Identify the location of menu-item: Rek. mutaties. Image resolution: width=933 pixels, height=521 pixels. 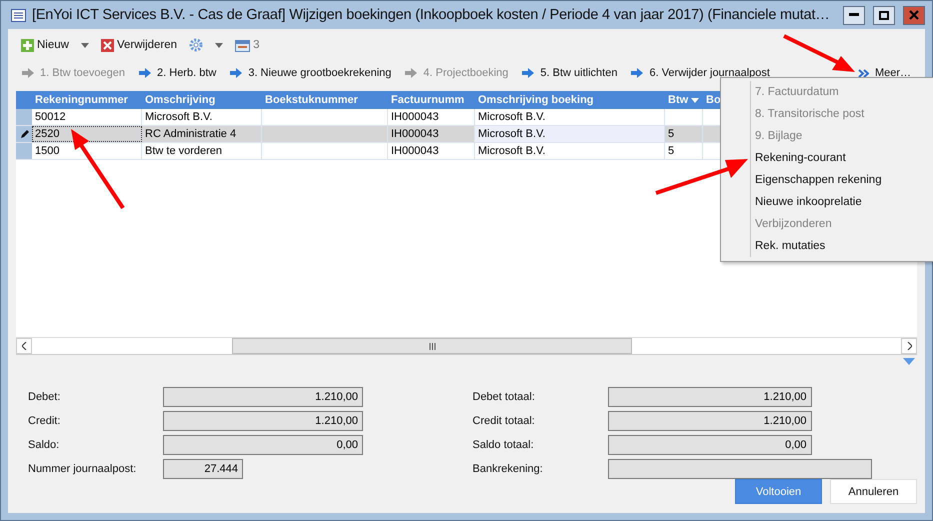
(827, 246).